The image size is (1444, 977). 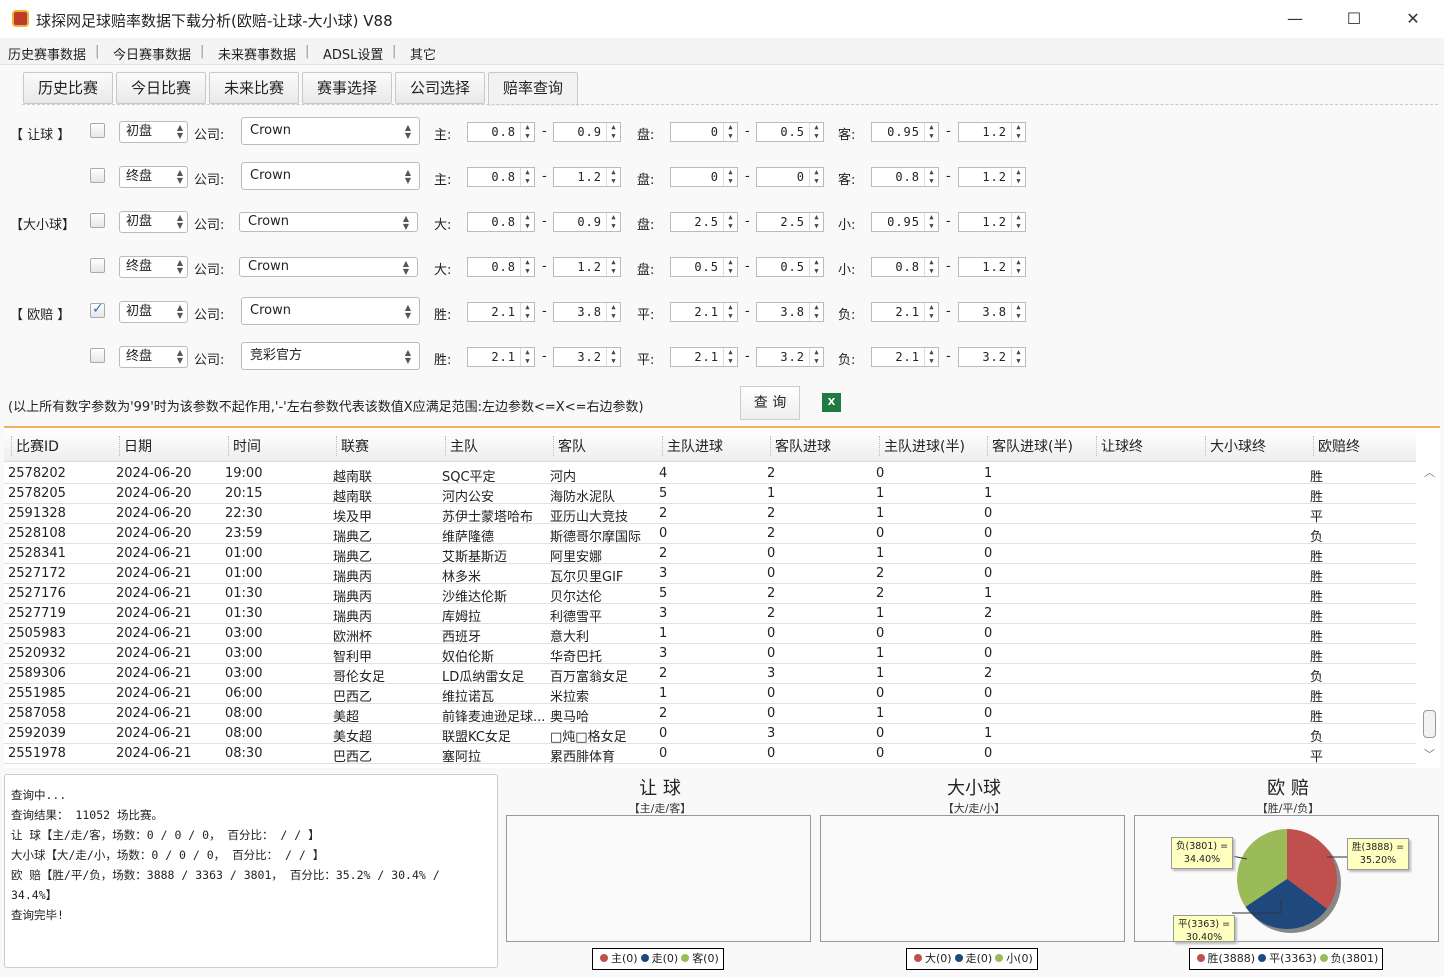 What do you see at coordinates (244, 446) in the screenshot?
I see `column-header: 时间` at bounding box center [244, 446].